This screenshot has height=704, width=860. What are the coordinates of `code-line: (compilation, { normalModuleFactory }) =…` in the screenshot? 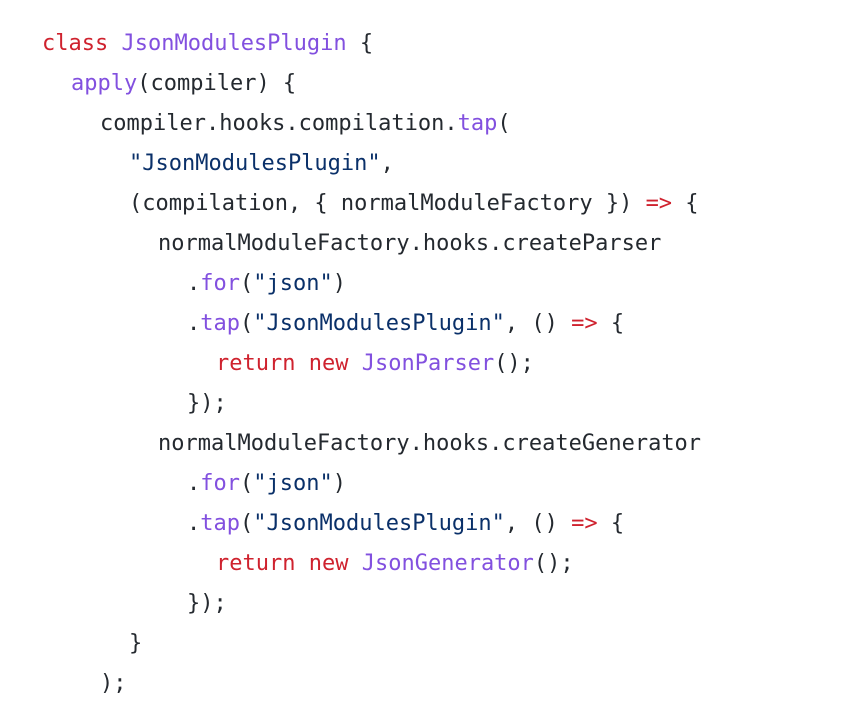 It's located at (442, 204).